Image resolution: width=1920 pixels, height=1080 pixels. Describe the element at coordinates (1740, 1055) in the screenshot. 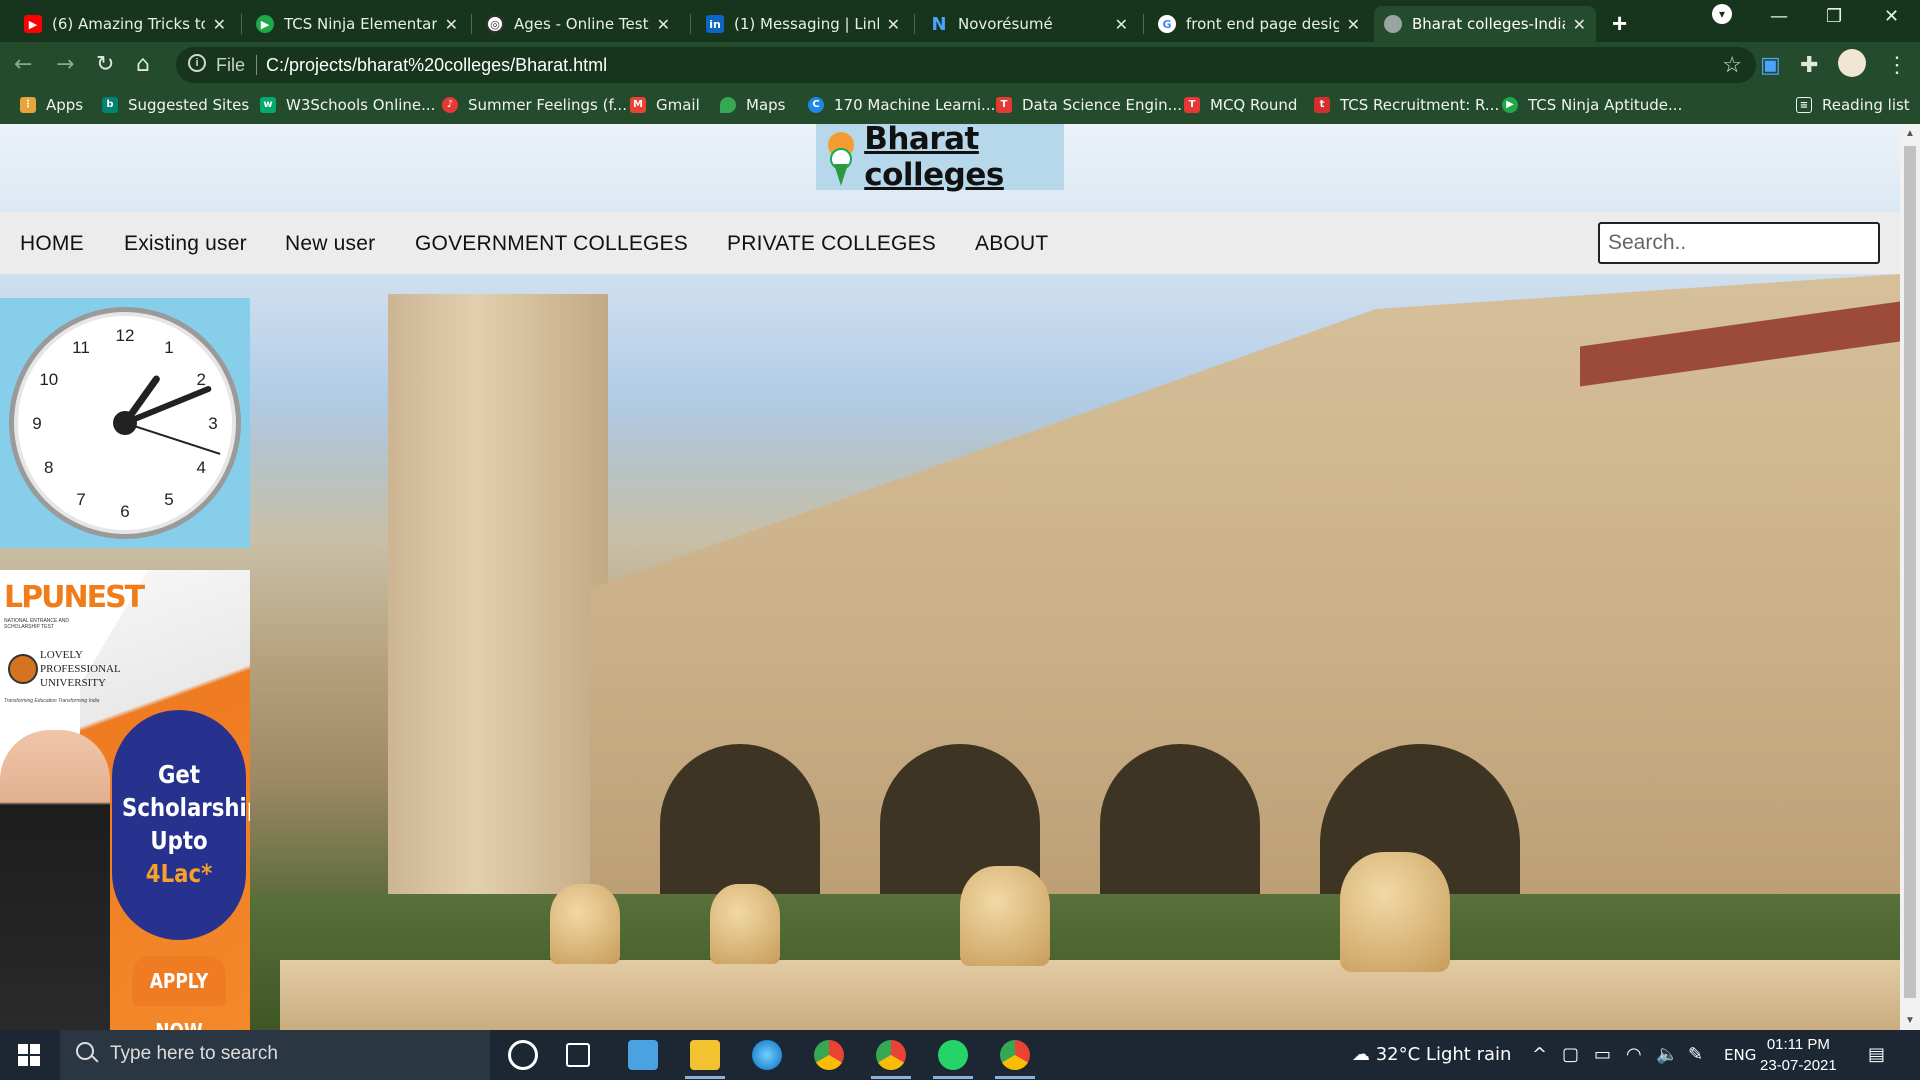

I see `input-language: ENG` at that location.